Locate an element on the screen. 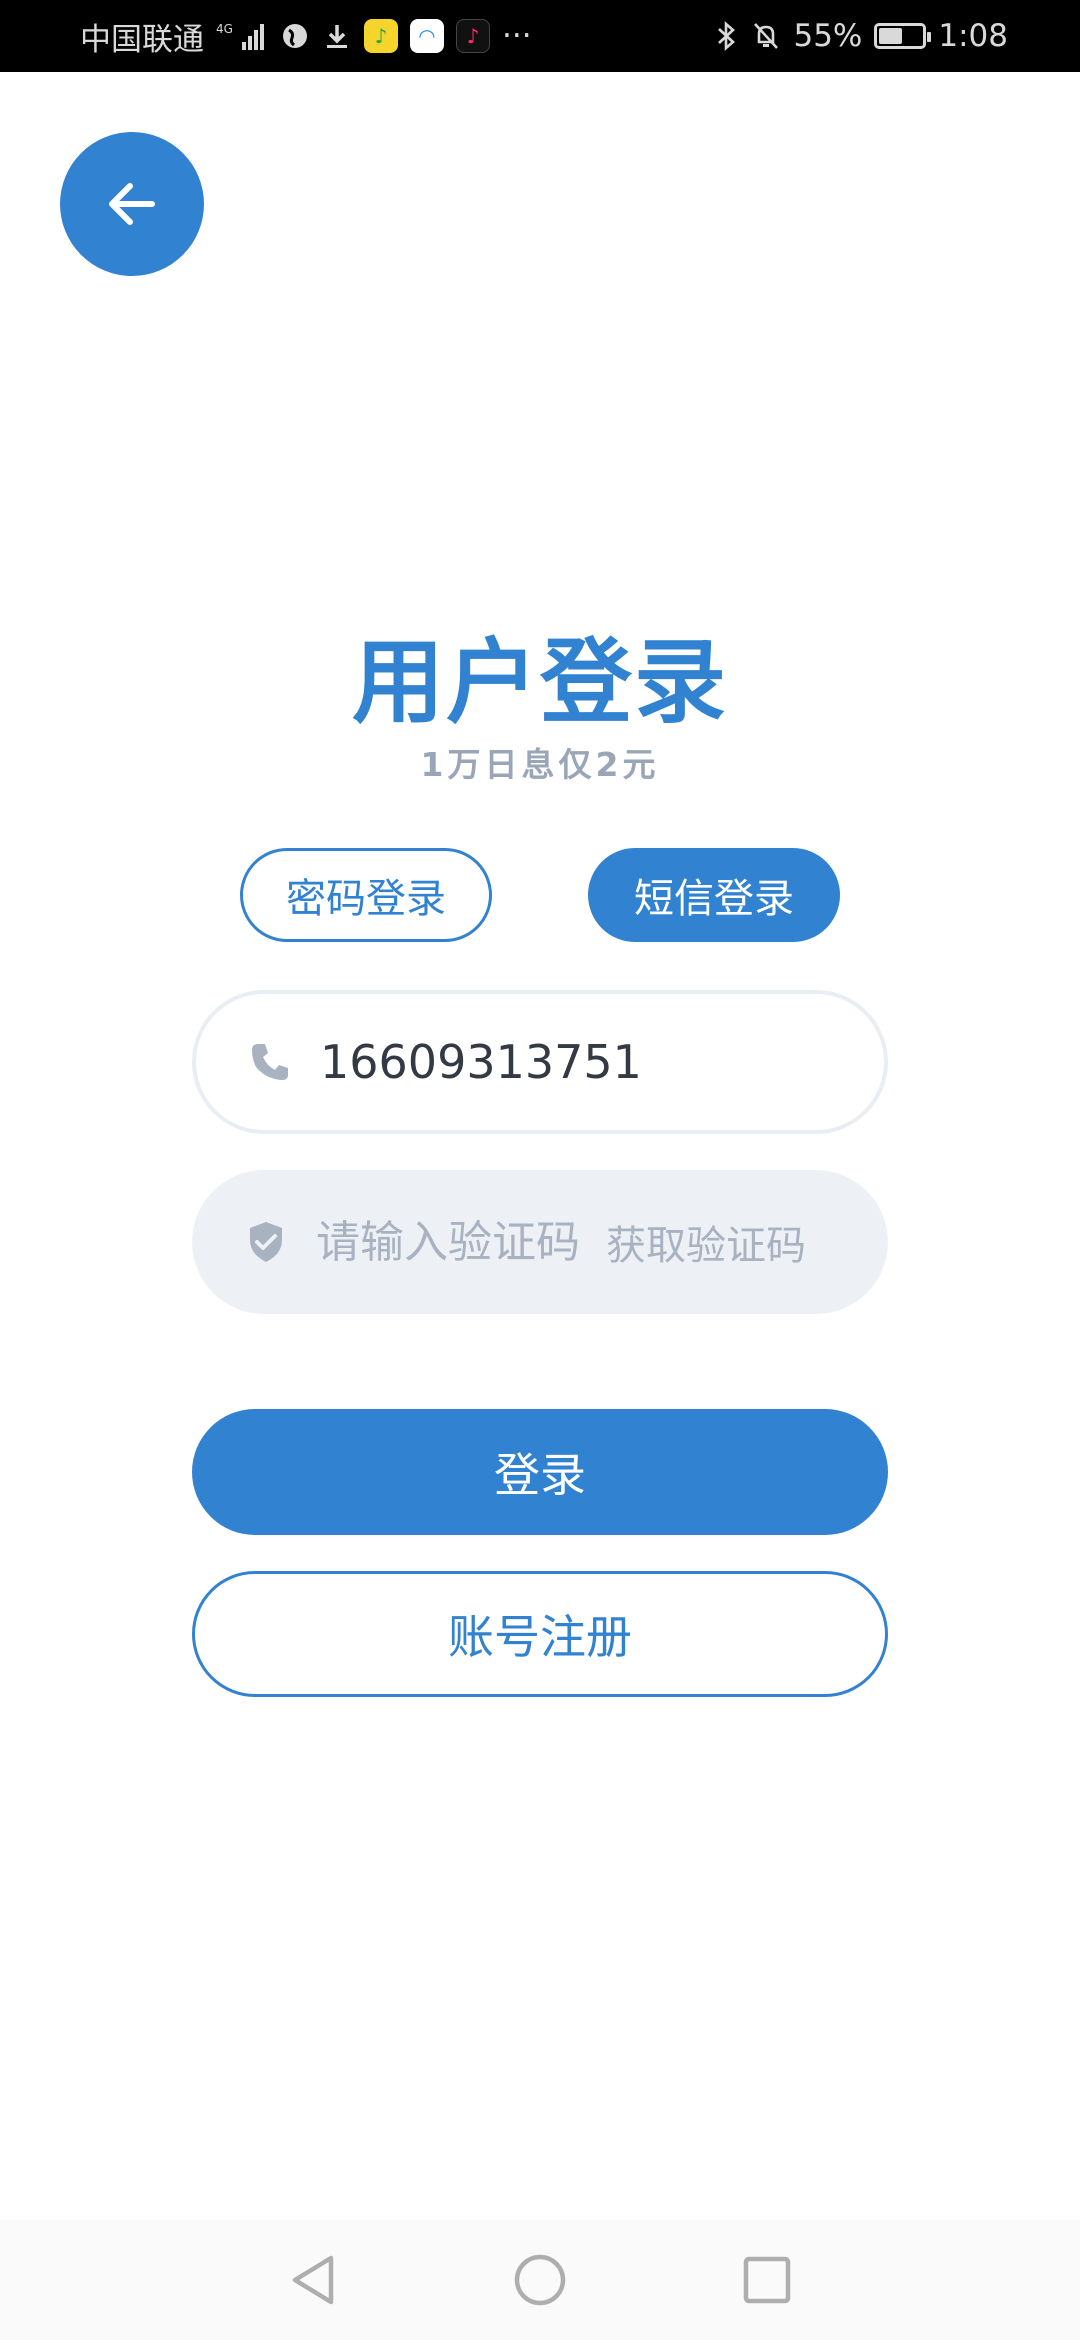 Image resolution: width=1080 pixels, height=2340 pixels. verification-code-input is located at coordinates (454, 1242).